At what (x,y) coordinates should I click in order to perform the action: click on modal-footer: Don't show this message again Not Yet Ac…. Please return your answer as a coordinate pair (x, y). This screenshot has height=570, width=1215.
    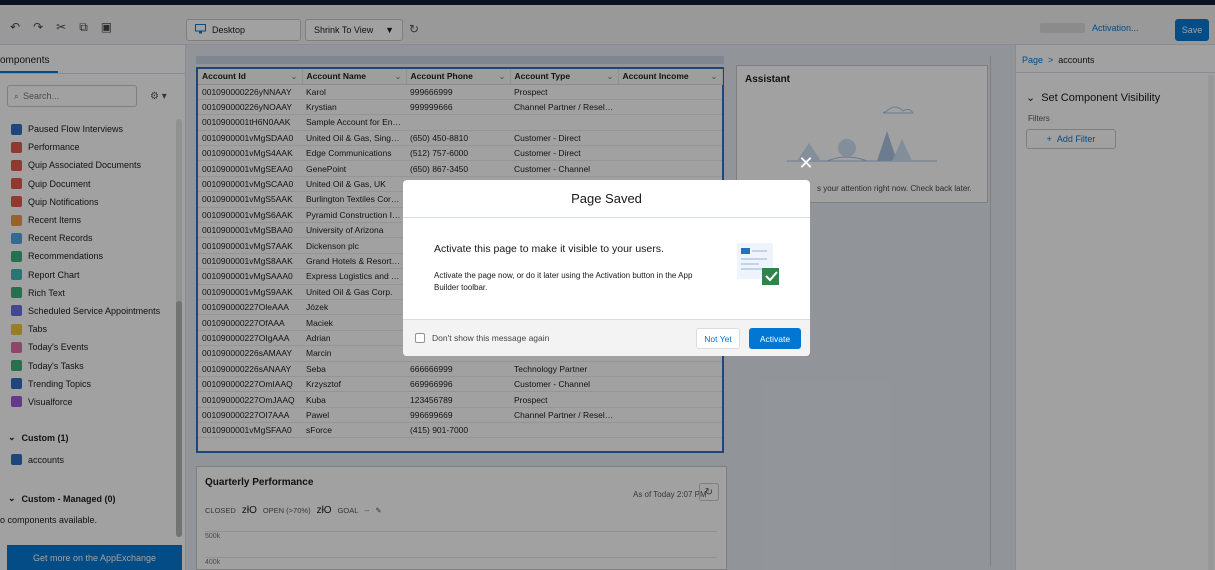
    Looking at the image, I should click on (606, 337).